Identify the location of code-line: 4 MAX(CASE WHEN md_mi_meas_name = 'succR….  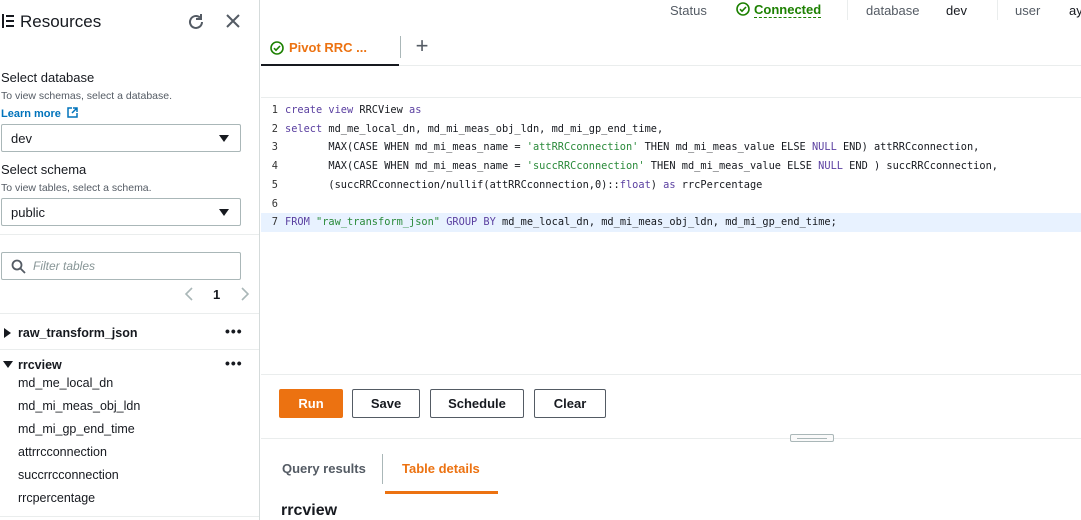
(671, 166).